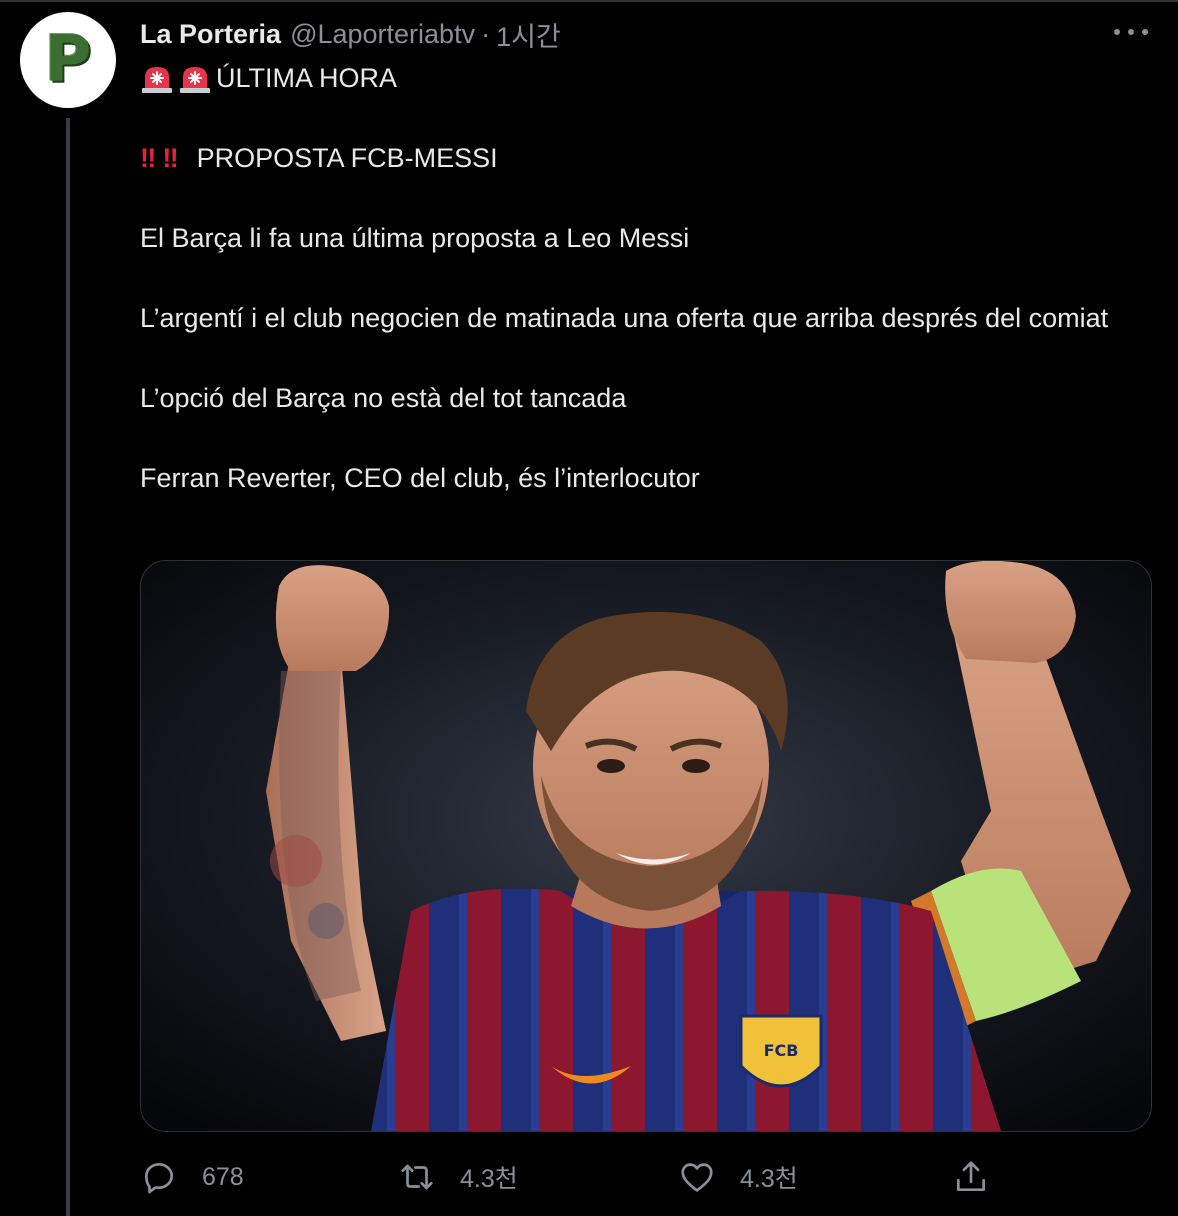  Describe the element at coordinates (697, 1177) in the screenshot. I see `heart-icon` at that location.